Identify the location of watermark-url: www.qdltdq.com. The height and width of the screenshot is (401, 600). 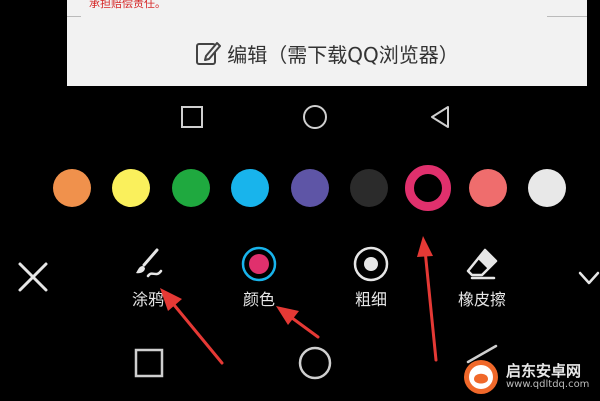
(548, 384).